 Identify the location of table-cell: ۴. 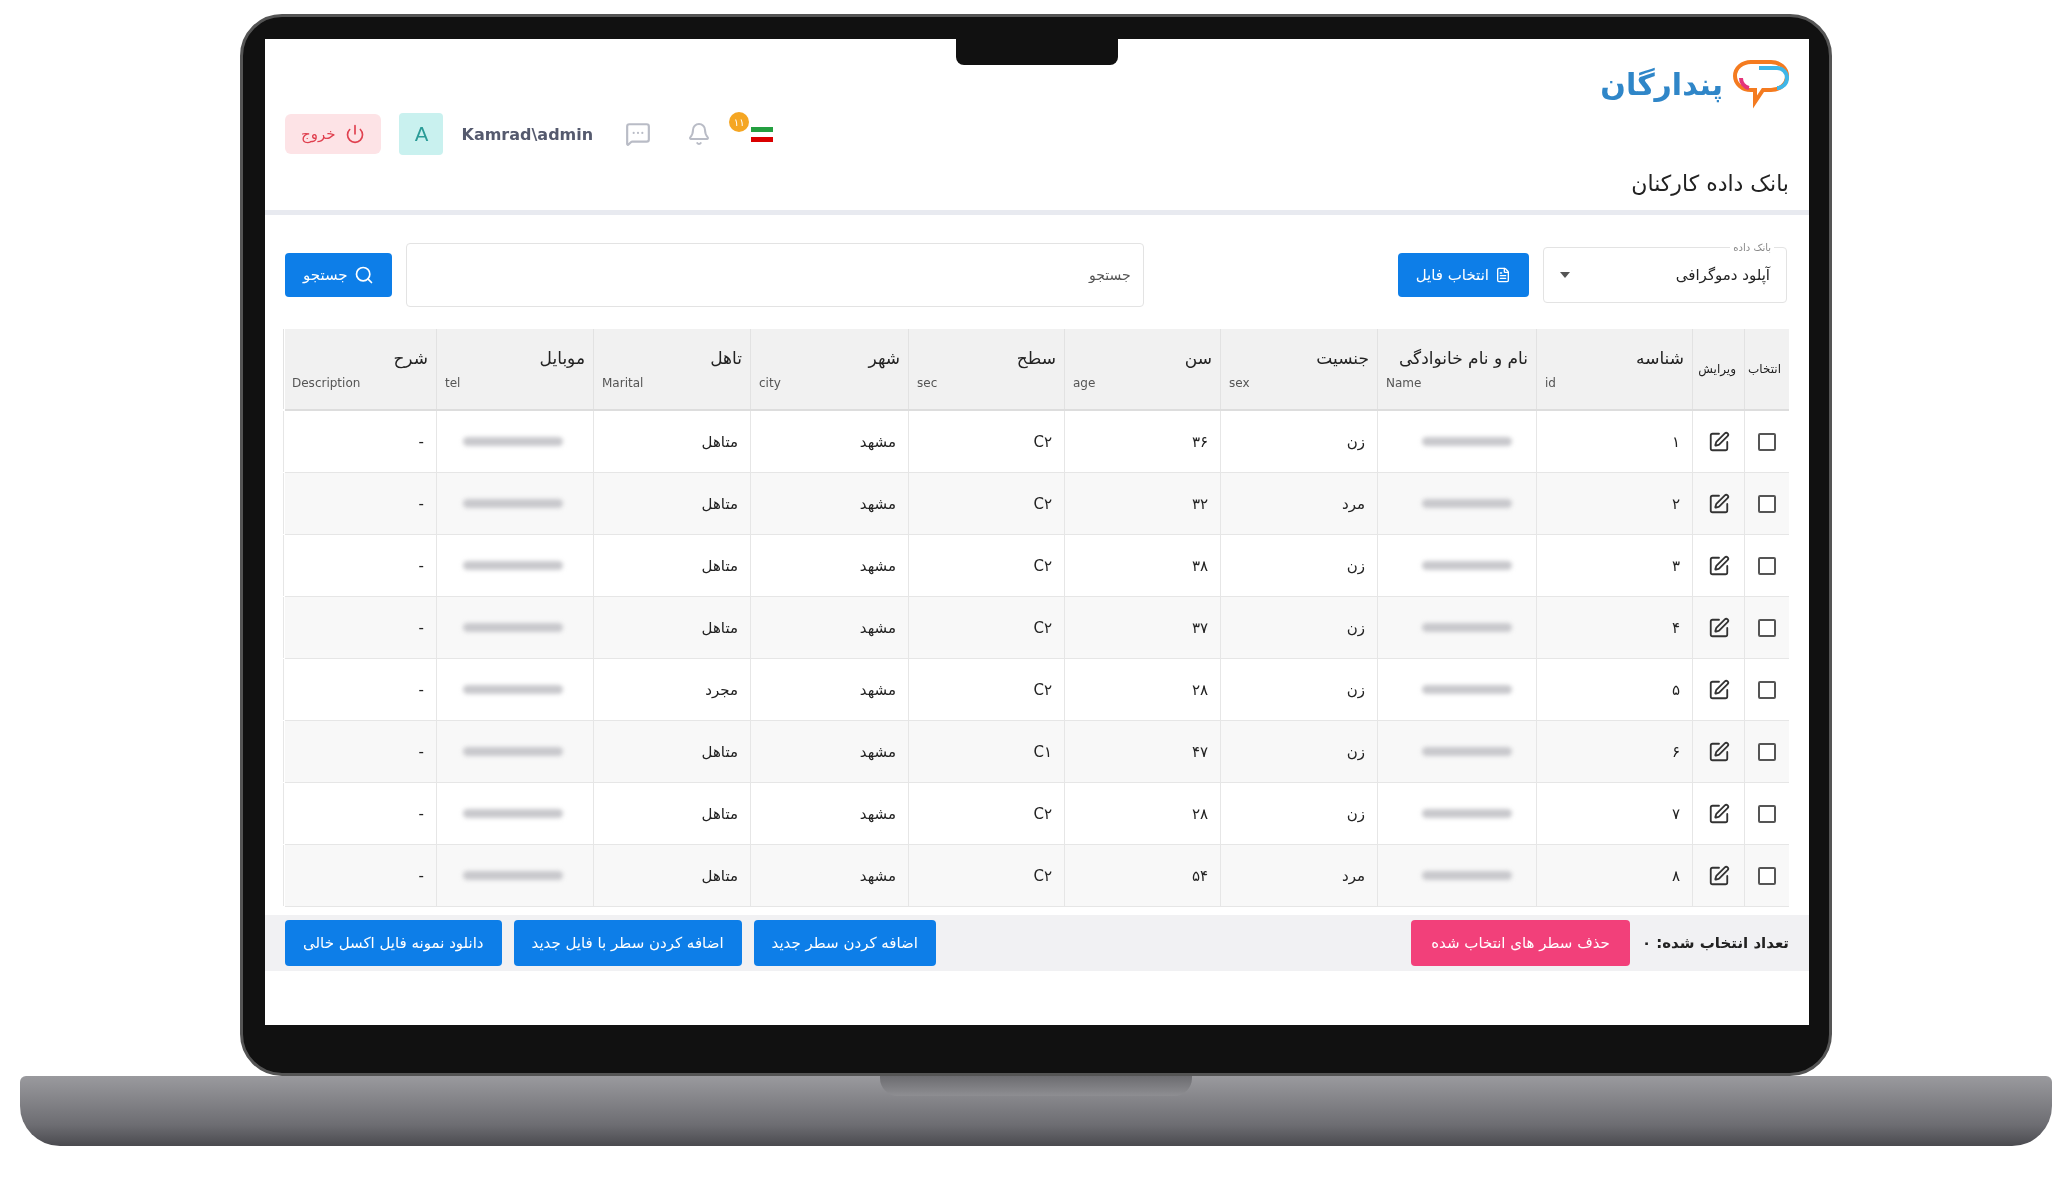
(1675, 627).